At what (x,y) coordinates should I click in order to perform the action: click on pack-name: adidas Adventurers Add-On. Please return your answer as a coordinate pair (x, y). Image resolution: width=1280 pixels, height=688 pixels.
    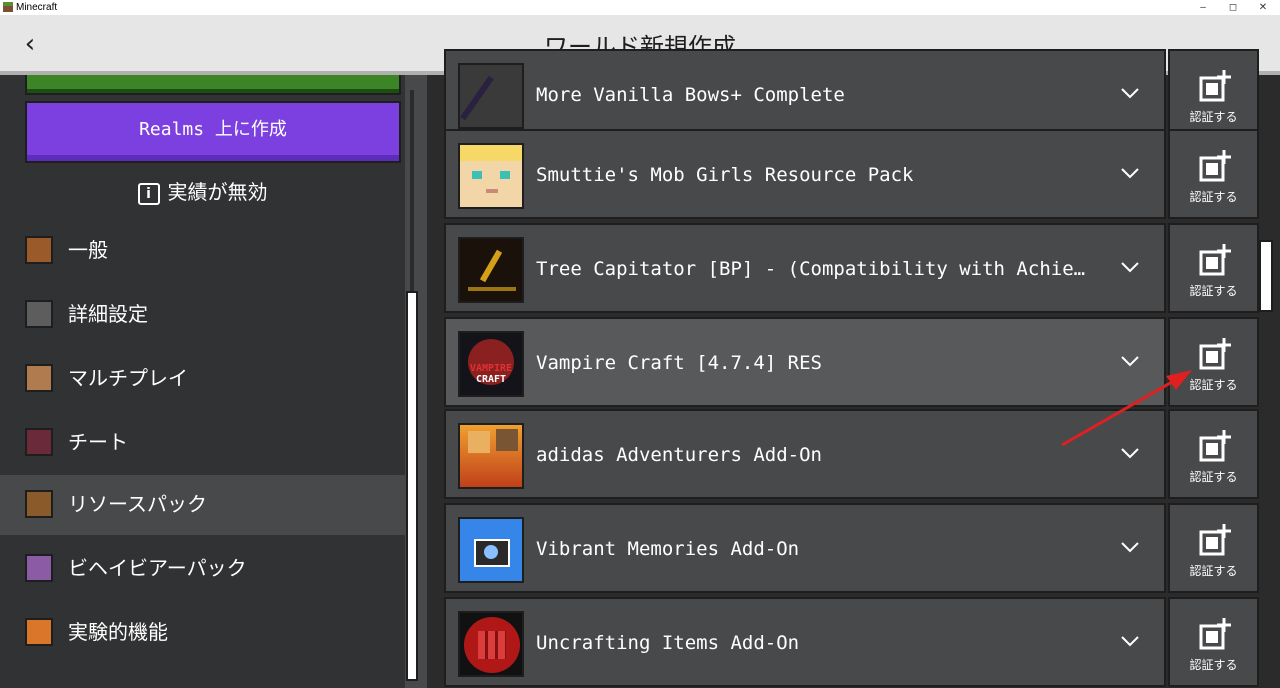
    Looking at the image, I should click on (679, 455).